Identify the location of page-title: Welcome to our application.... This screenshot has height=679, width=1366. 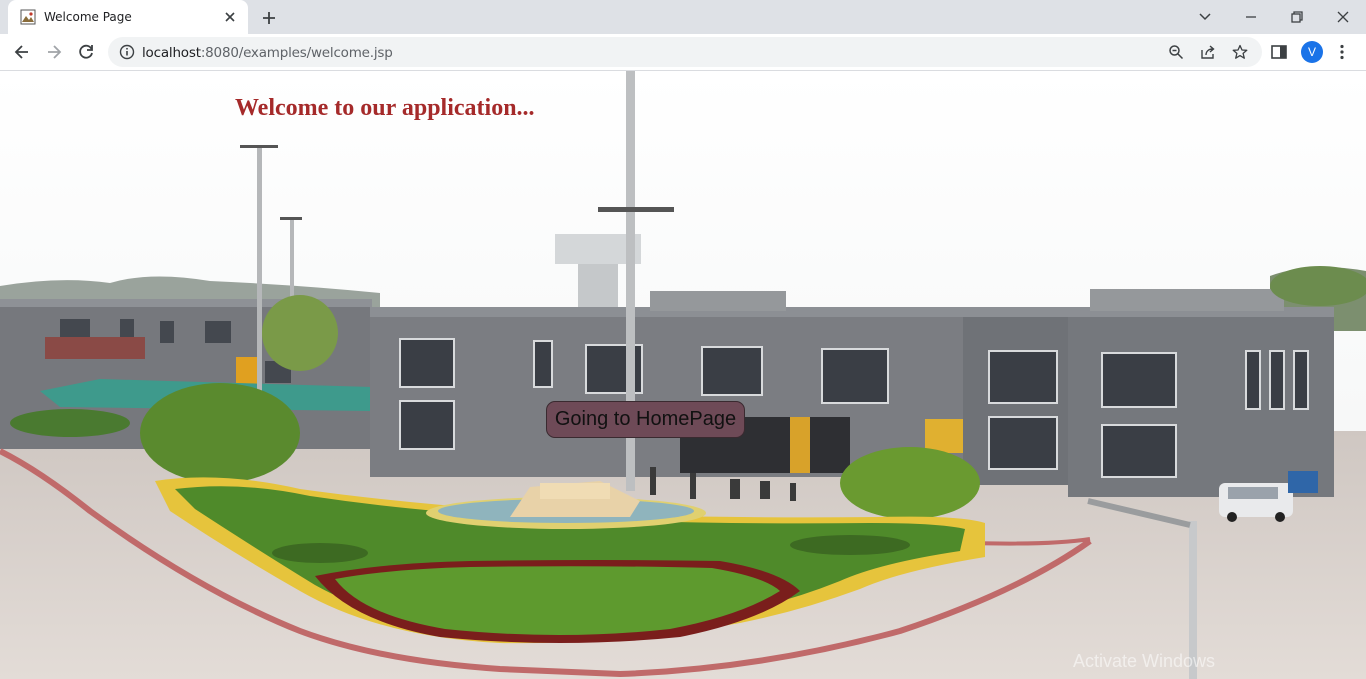
(385, 108).